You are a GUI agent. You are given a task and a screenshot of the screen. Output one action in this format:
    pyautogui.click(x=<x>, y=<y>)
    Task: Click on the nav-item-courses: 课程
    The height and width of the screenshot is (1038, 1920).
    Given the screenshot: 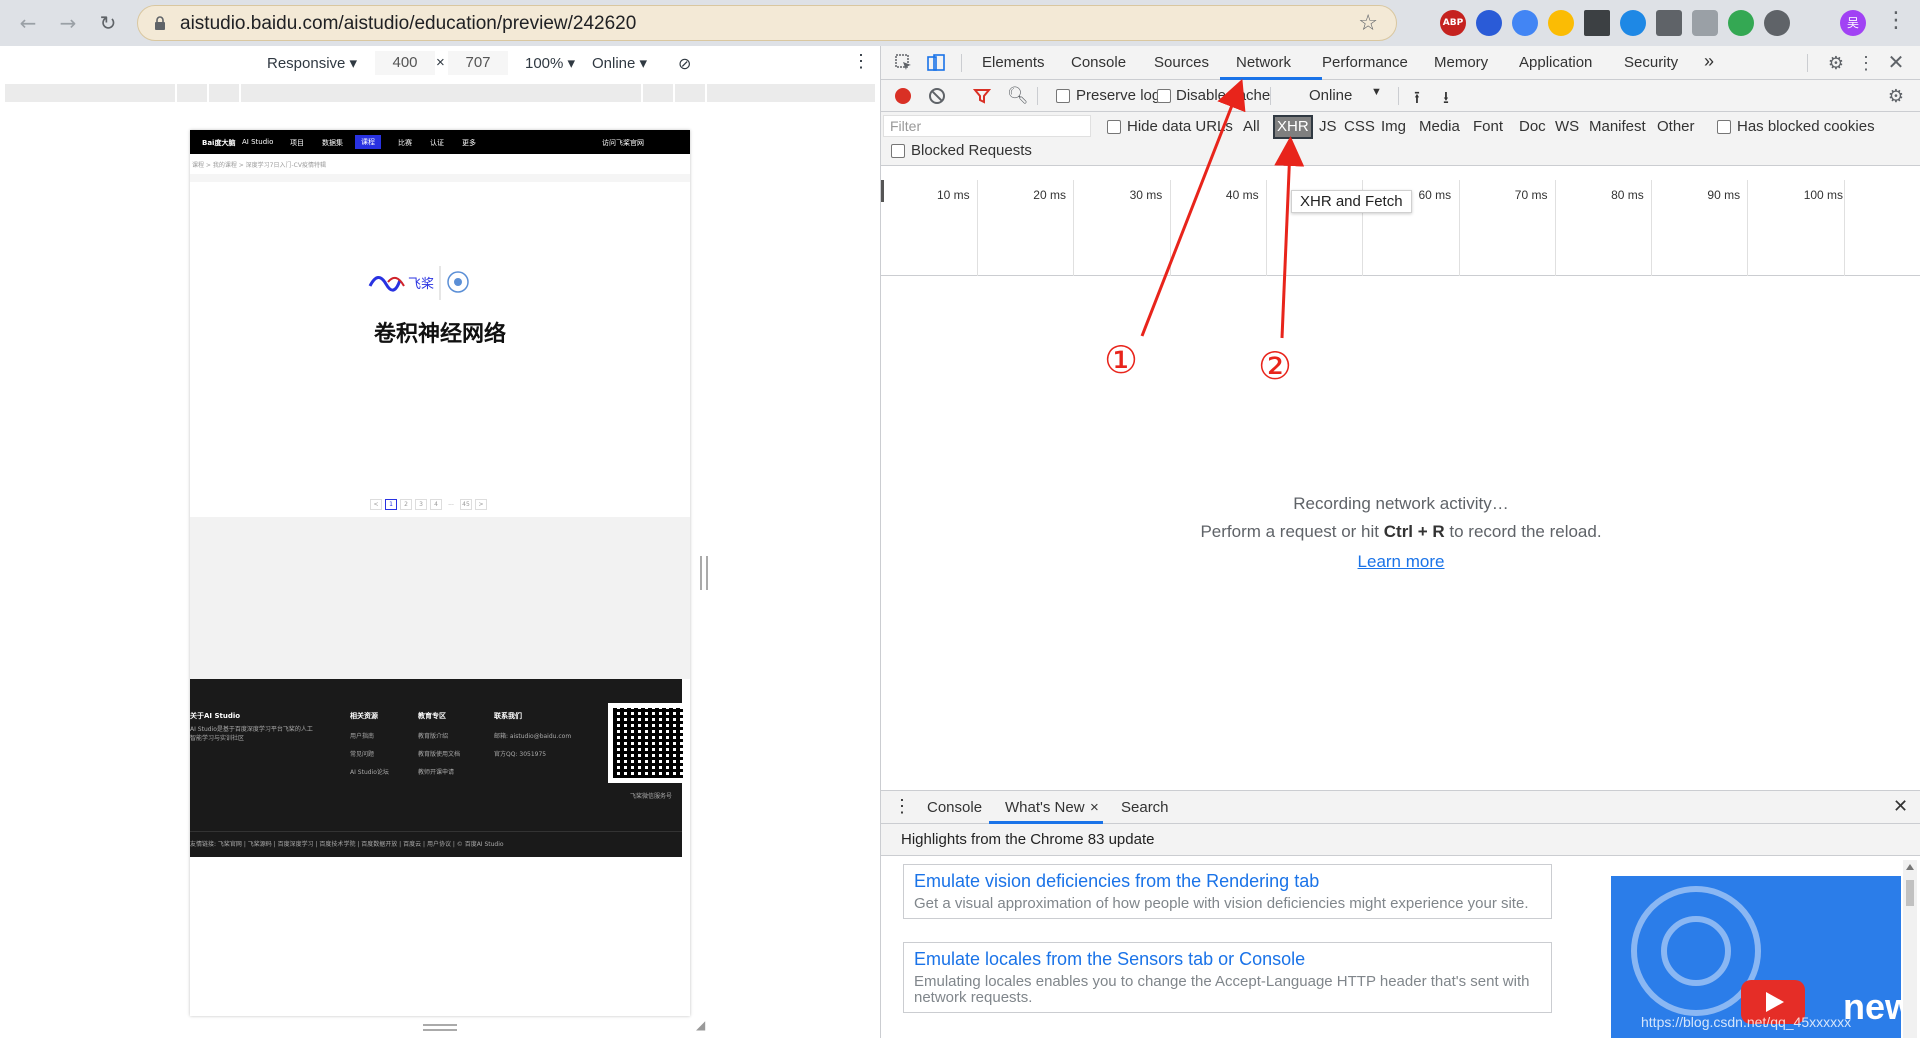 What is the action you would take?
    pyautogui.click(x=368, y=142)
    